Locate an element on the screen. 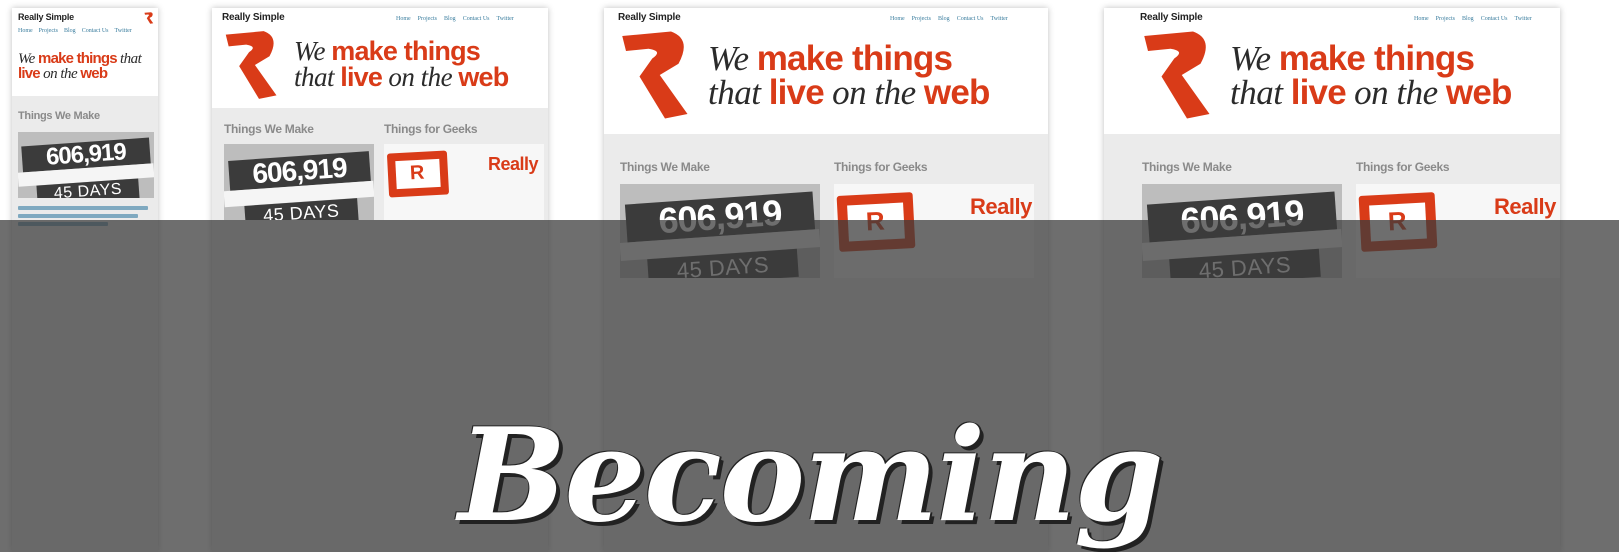  overlay-title: Becoming is located at coordinates (811, 476).